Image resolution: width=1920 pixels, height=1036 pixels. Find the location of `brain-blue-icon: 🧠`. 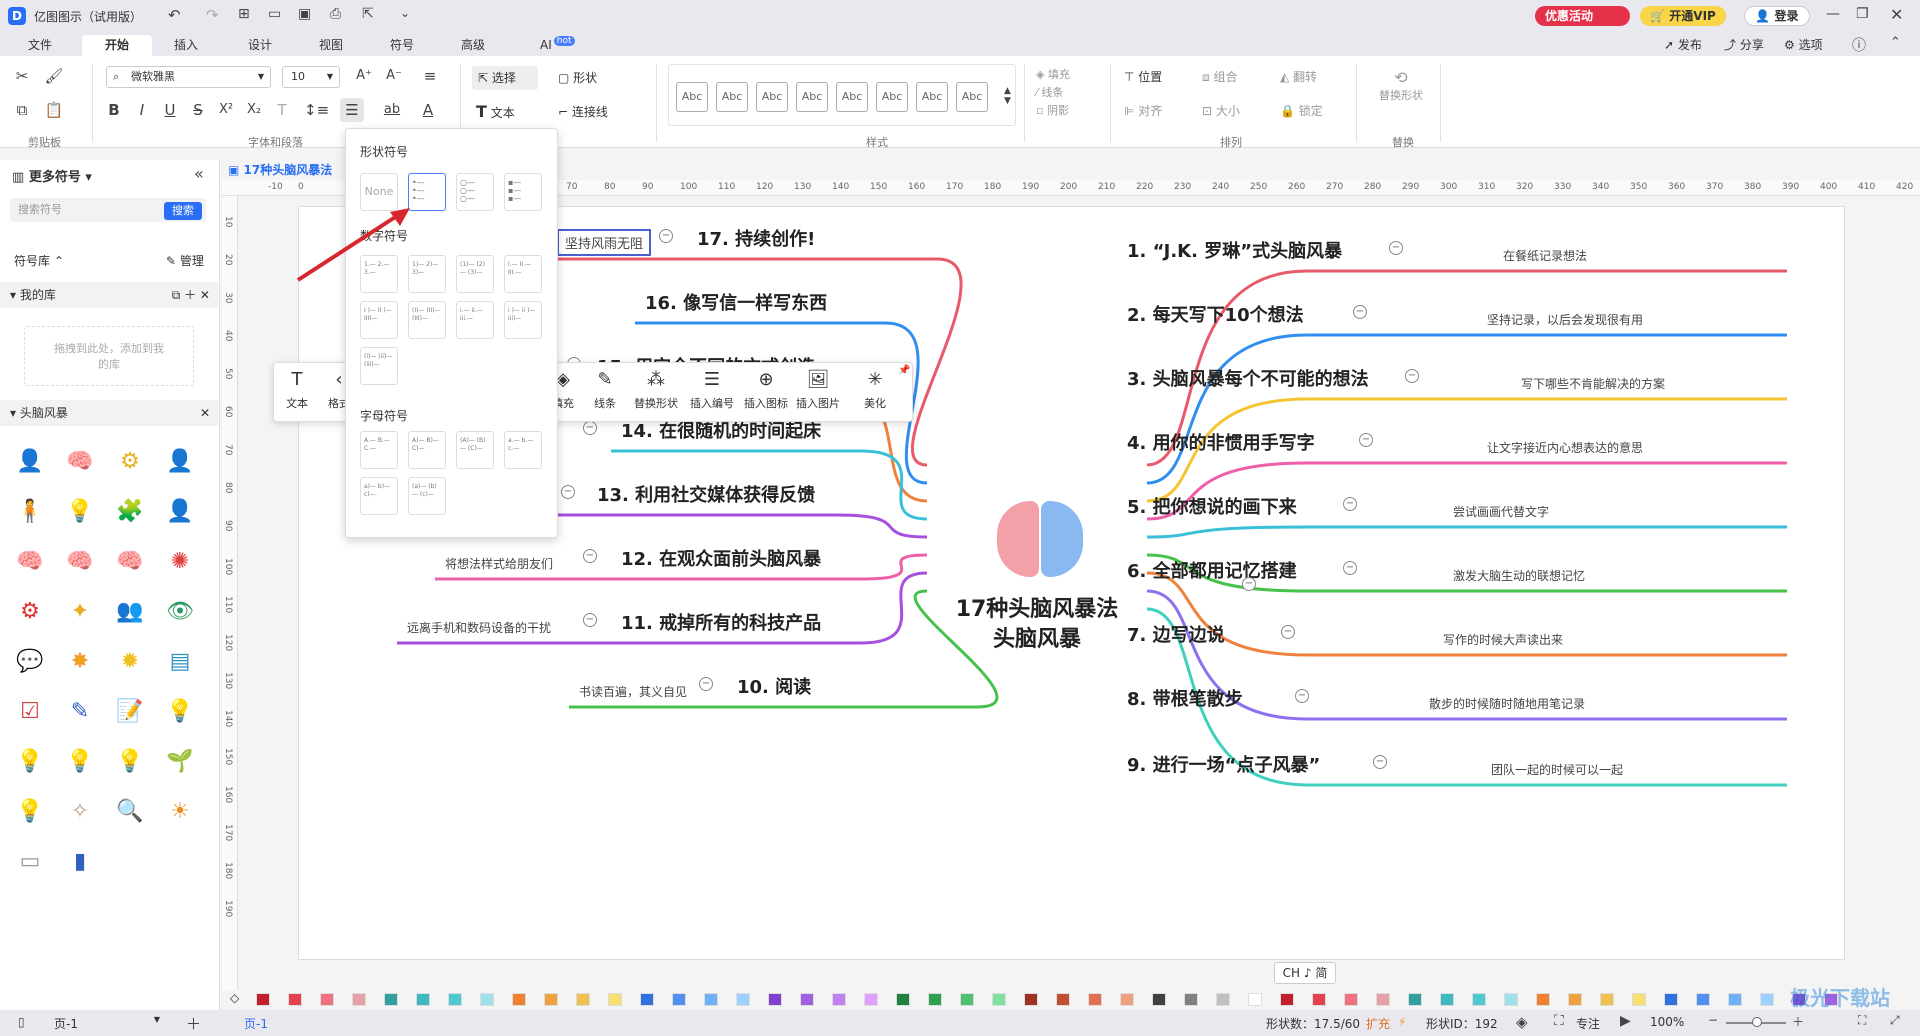

brain-blue-icon: 🧠 is located at coordinates (80, 562).